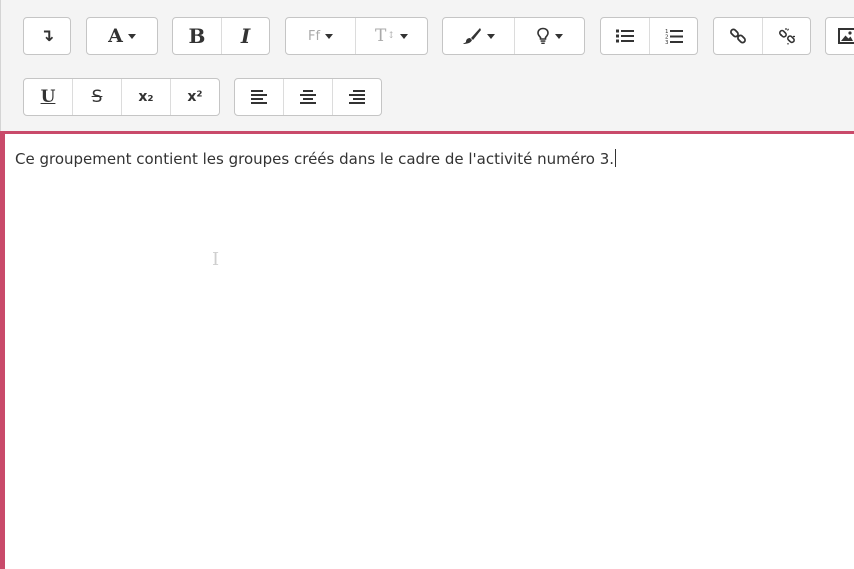  What do you see at coordinates (846, 36) in the screenshot?
I see `image-icon` at bounding box center [846, 36].